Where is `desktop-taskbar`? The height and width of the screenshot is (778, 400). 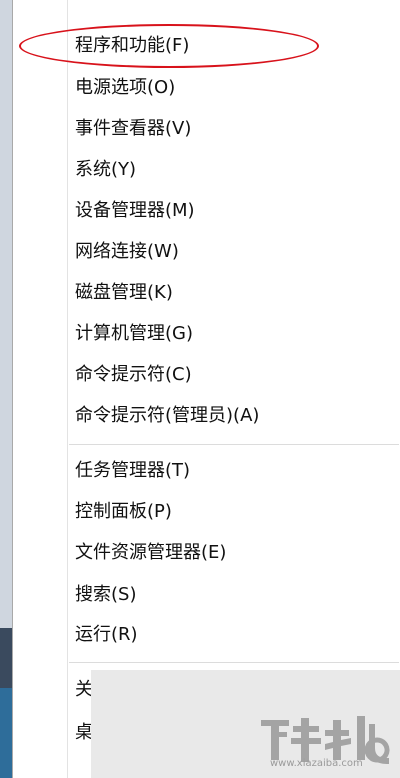
desktop-taskbar is located at coordinates (6, 733).